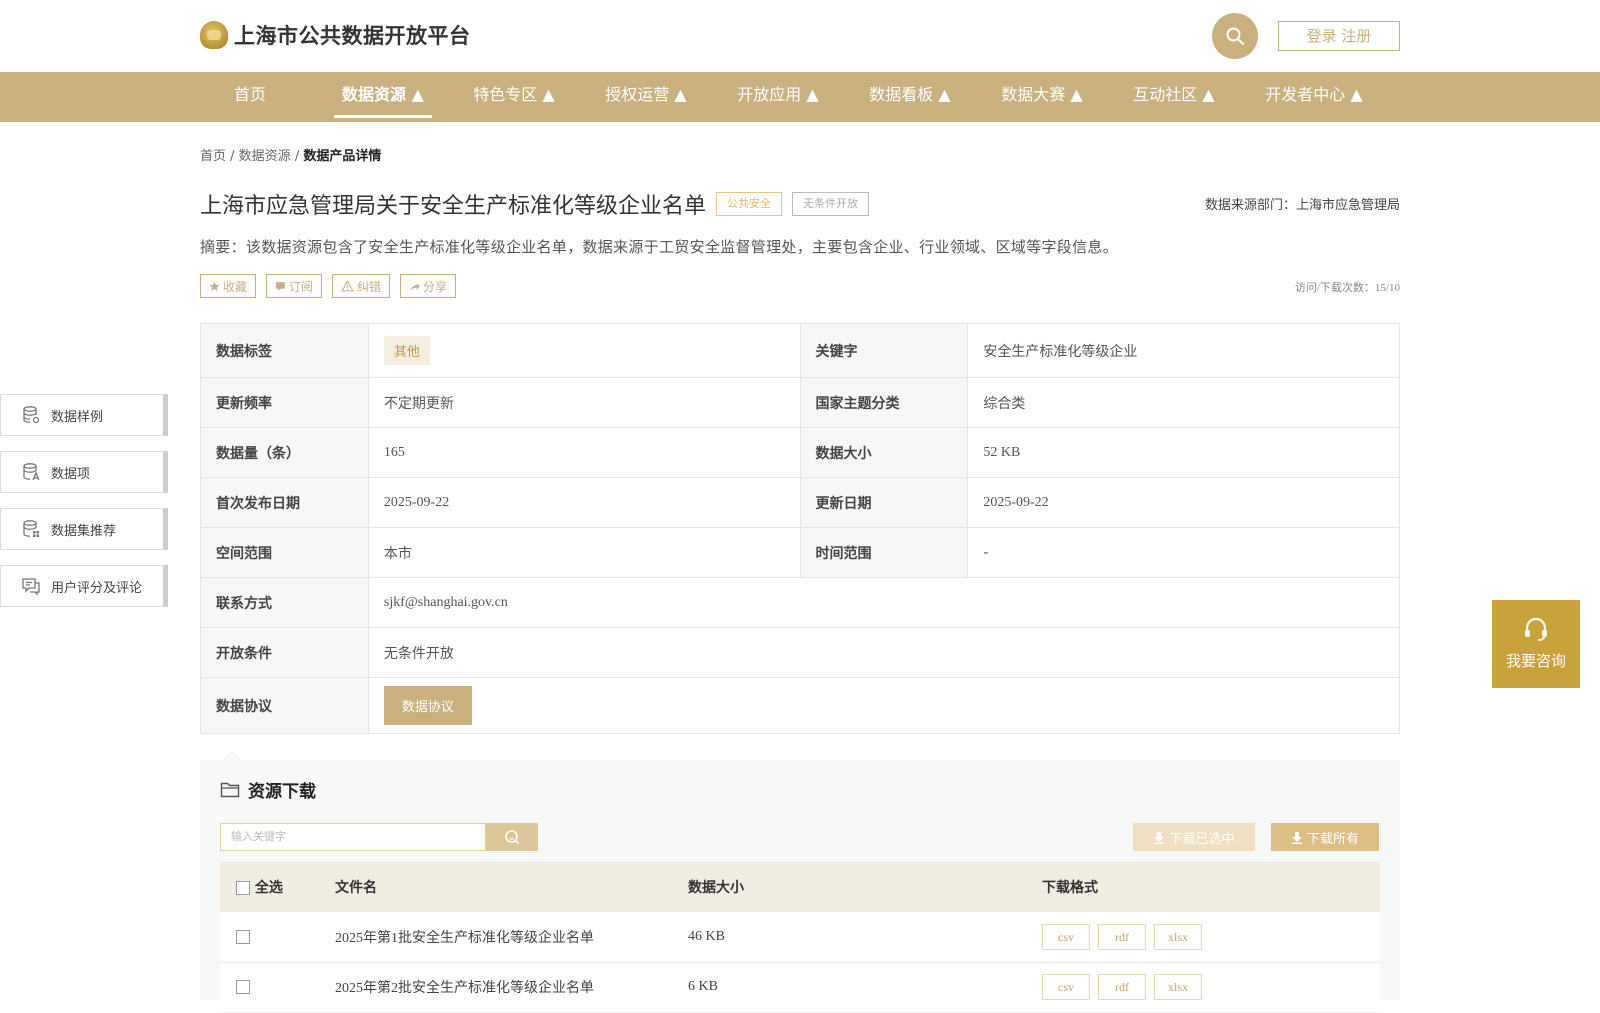 The image size is (1600, 1013). What do you see at coordinates (284, 452) in the screenshot?
I see `info-label: 数据量（条）` at bounding box center [284, 452].